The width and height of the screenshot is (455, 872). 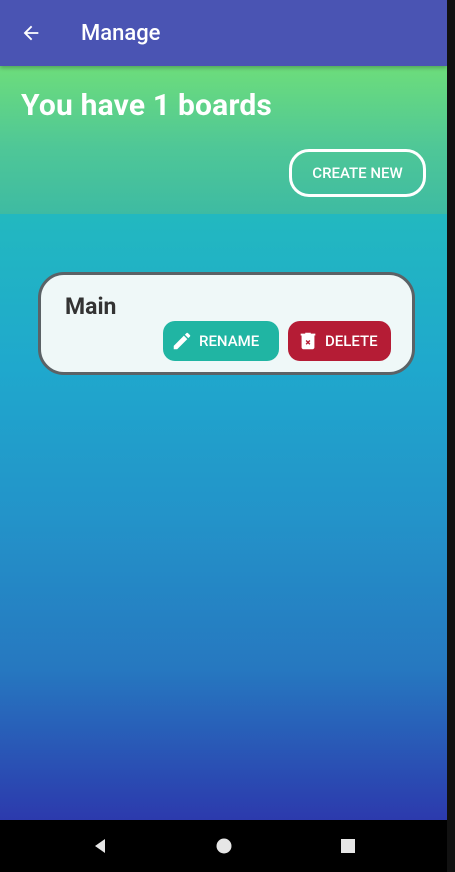 I want to click on nav-recents-icon, so click(x=348, y=846).